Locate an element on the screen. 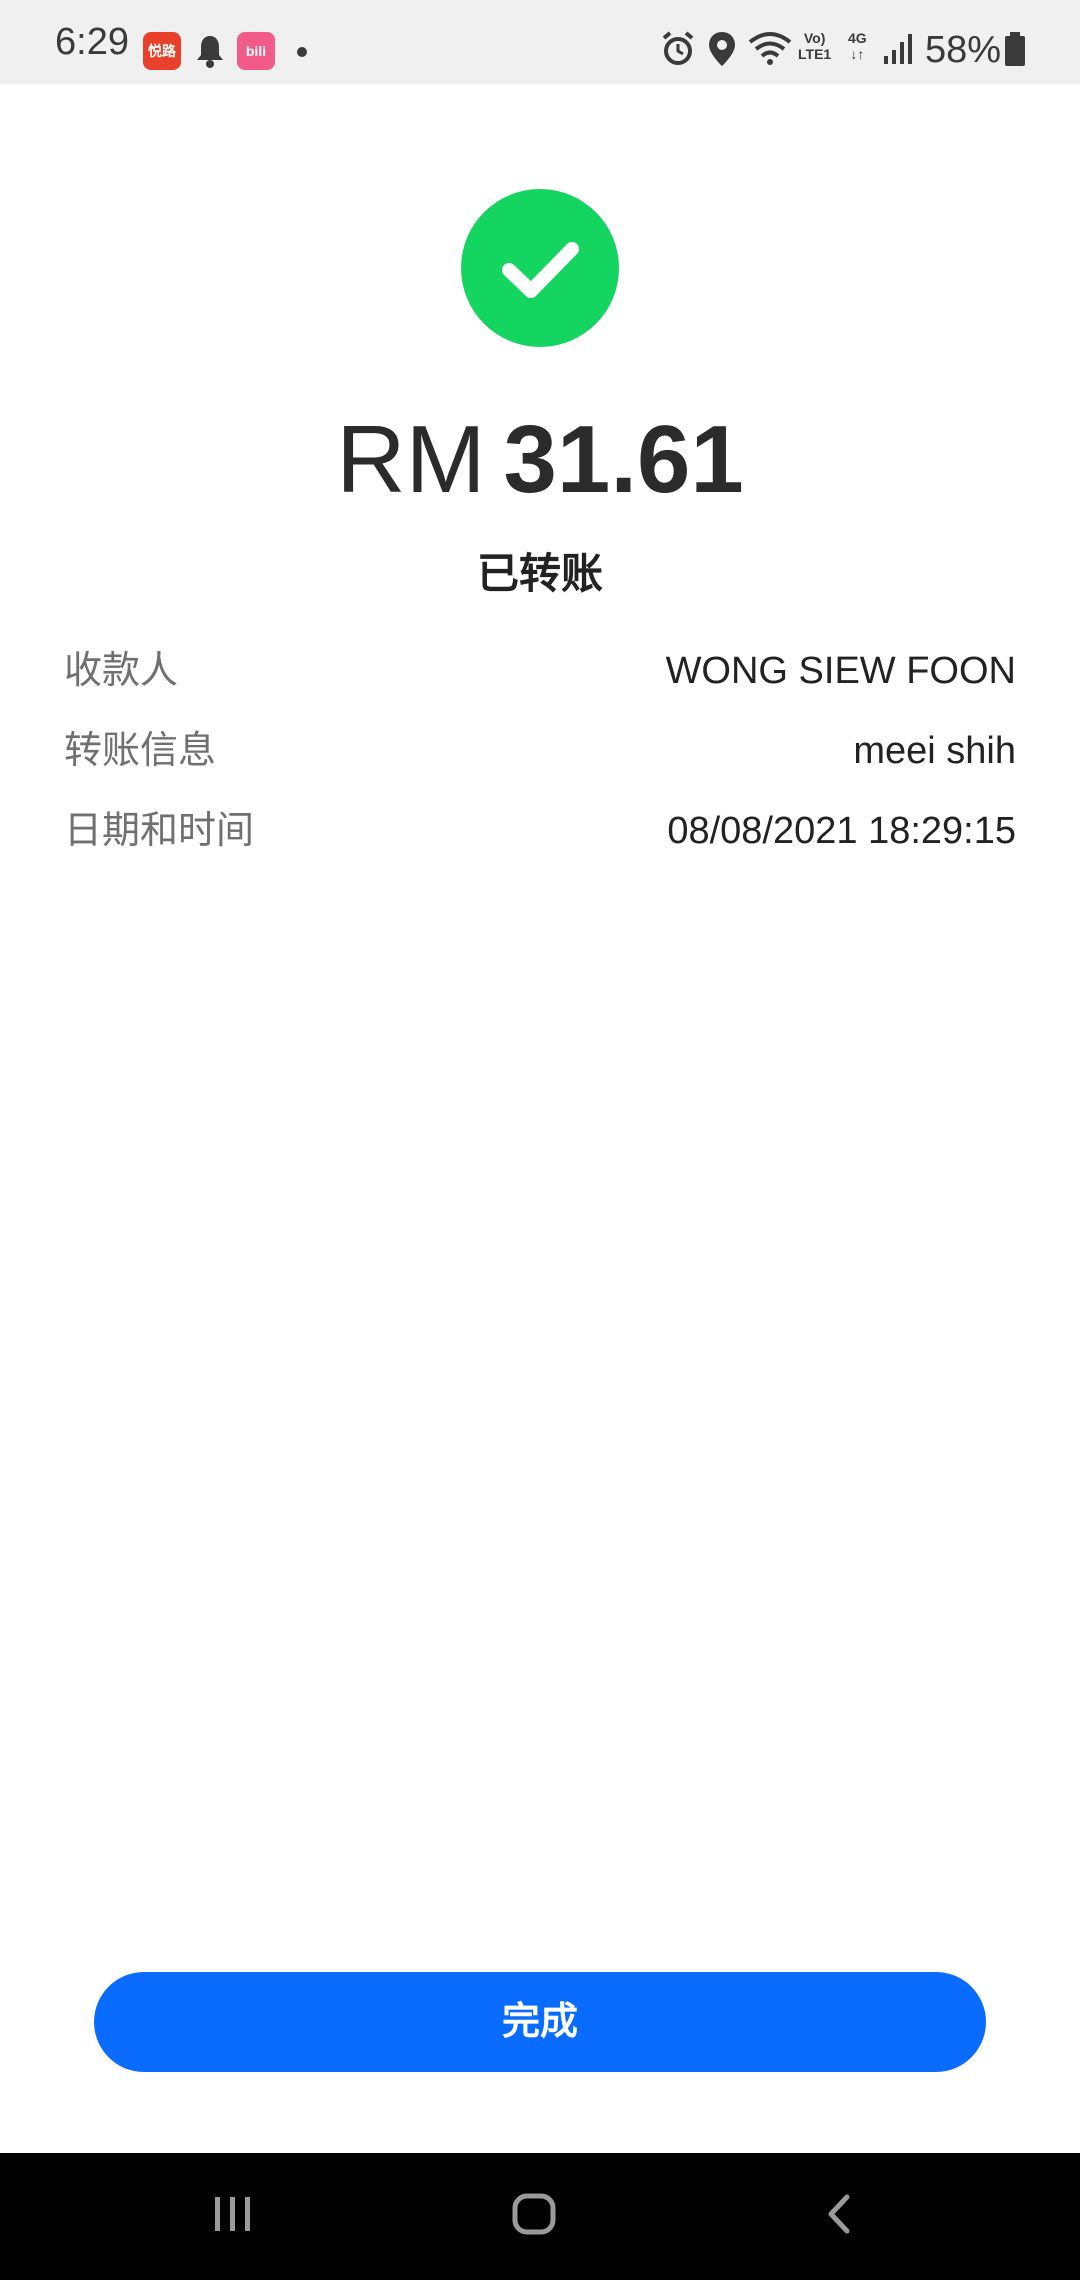  status-time: 6:29 is located at coordinates (92, 42).